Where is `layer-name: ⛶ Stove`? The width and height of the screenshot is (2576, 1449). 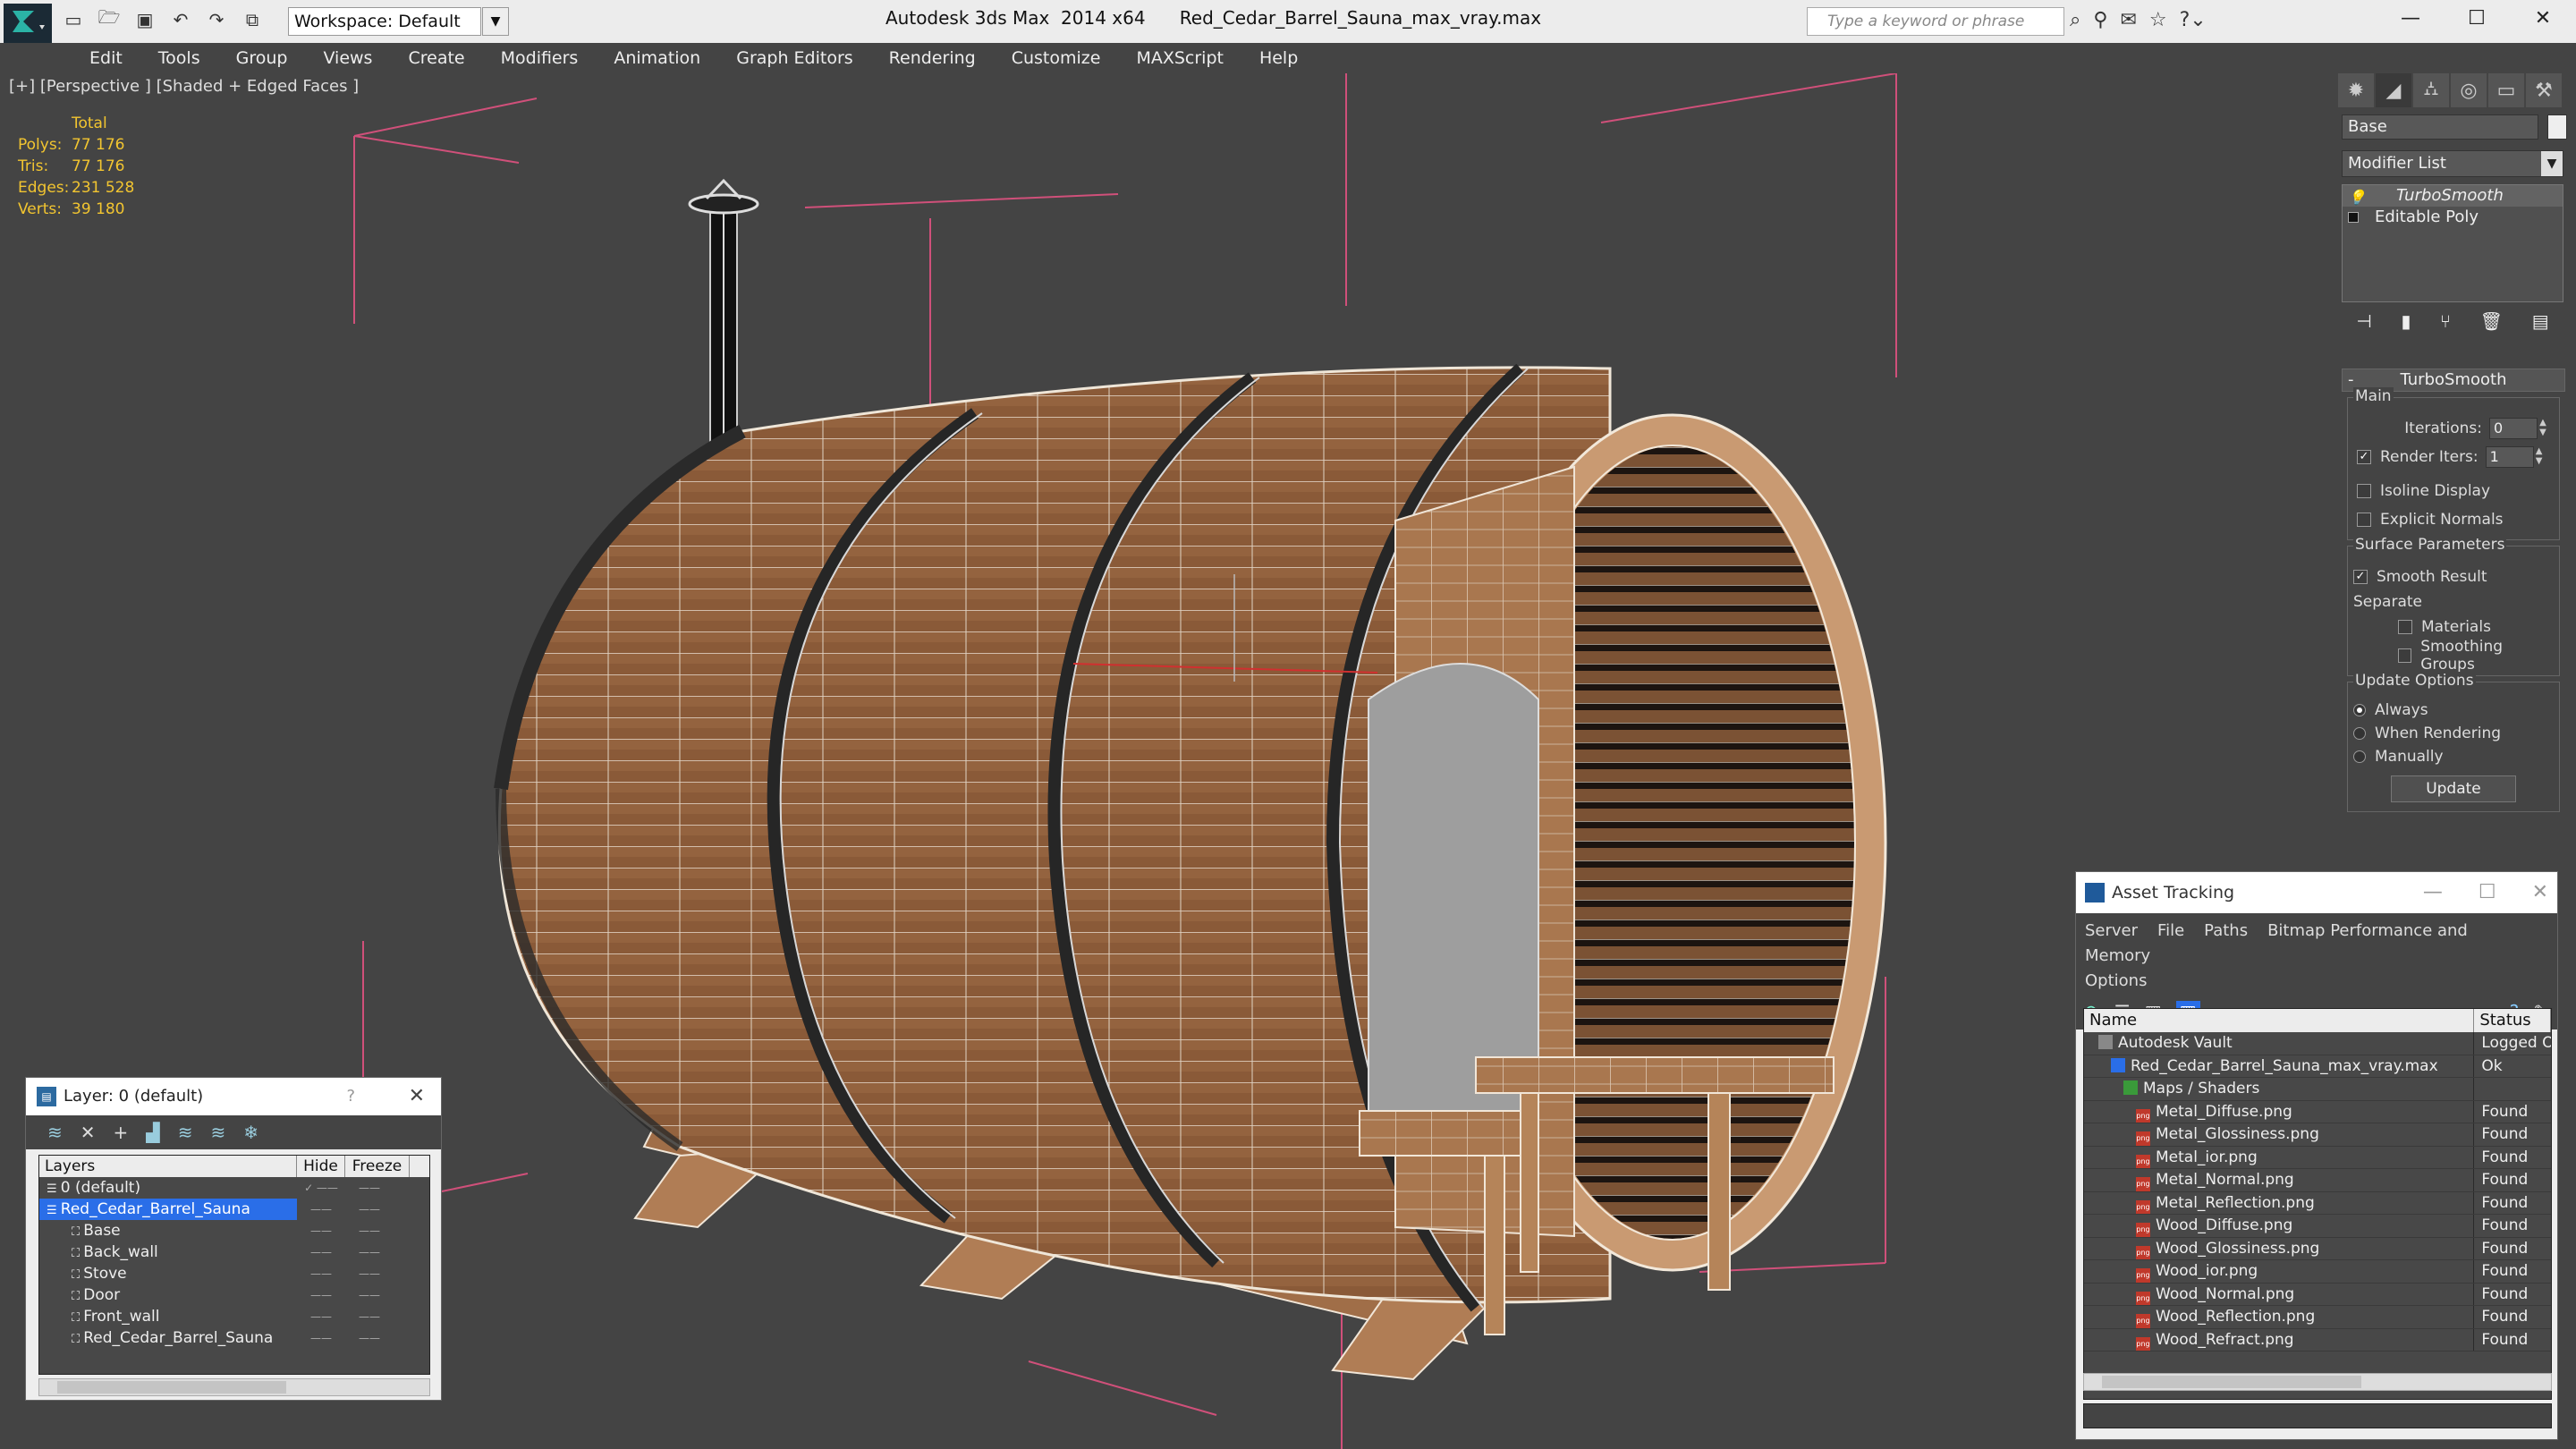 layer-name: ⛶ Stove is located at coordinates (168, 1273).